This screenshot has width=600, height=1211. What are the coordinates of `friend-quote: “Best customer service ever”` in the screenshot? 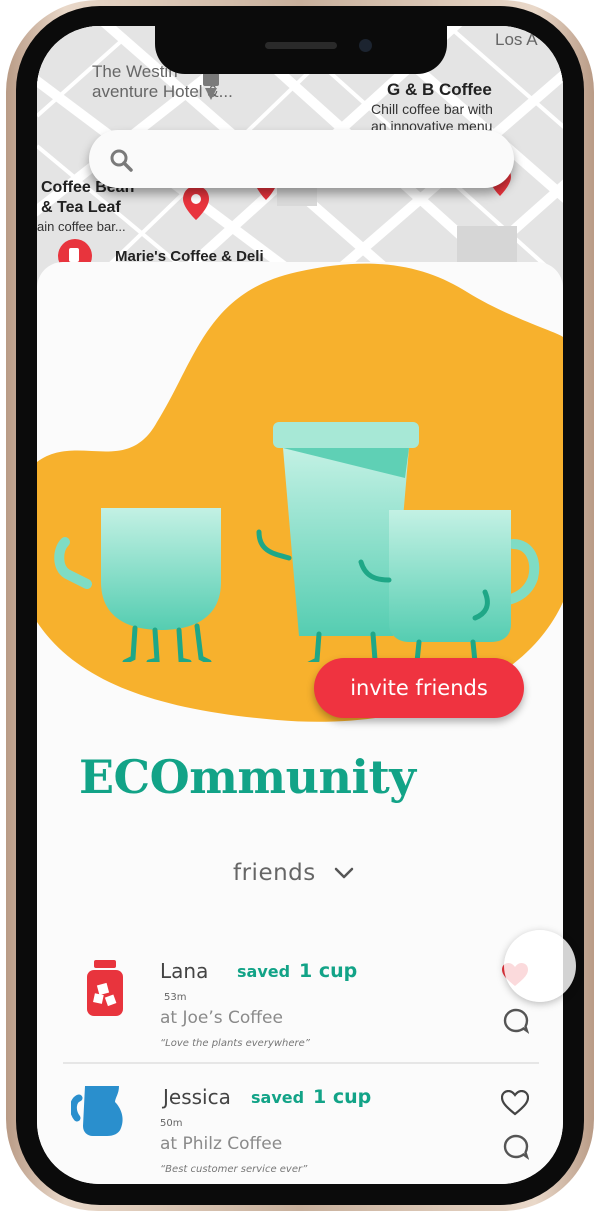 It's located at (234, 1169).